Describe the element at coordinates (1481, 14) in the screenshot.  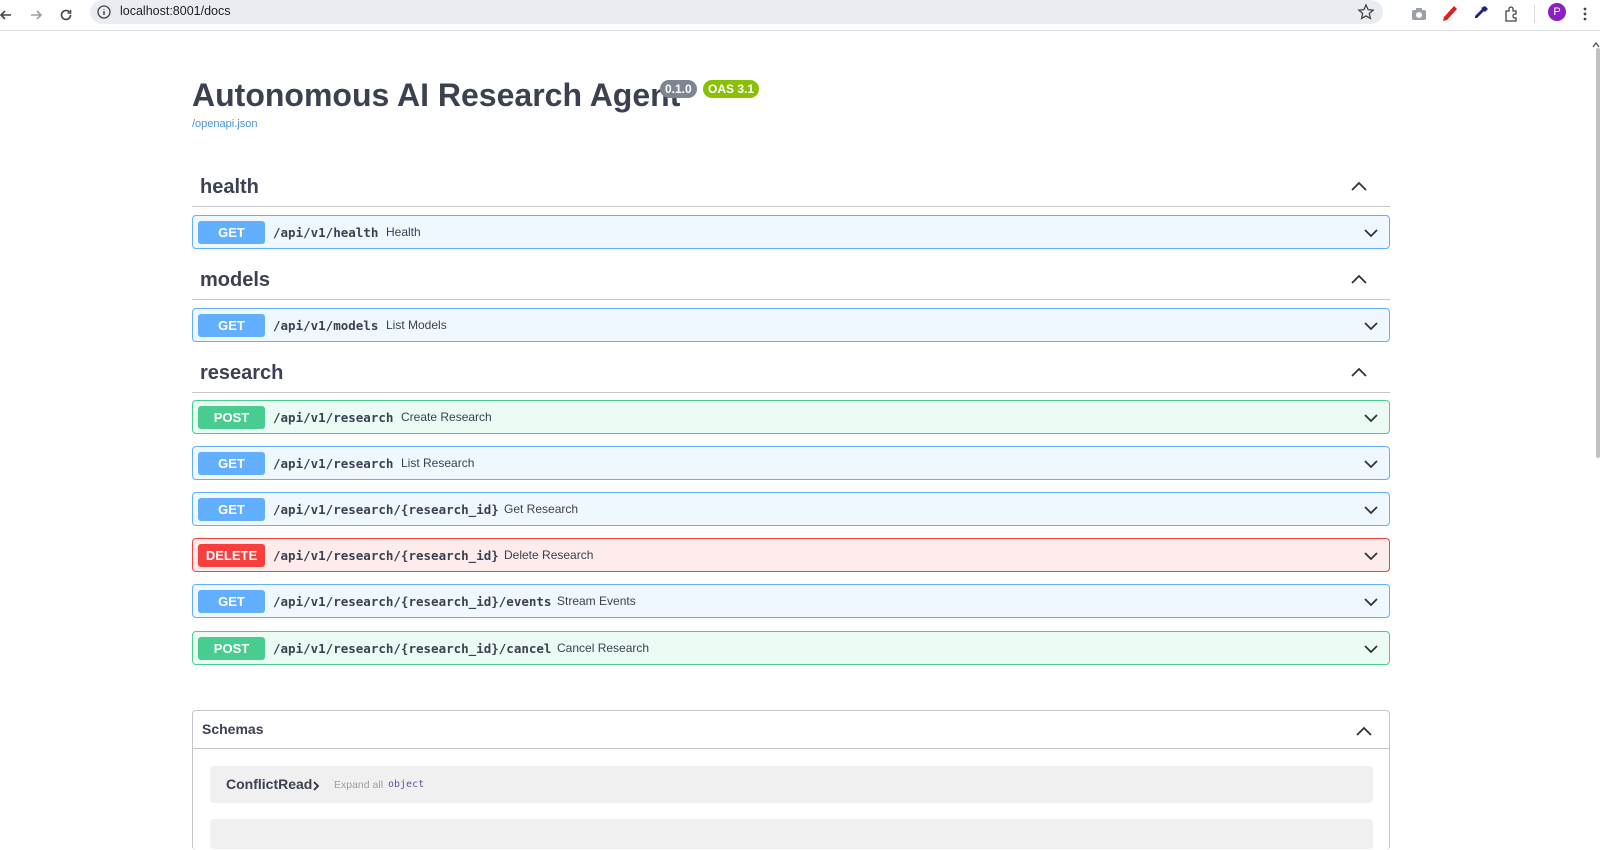
I see `eyedropper-extension-icon` at that location.